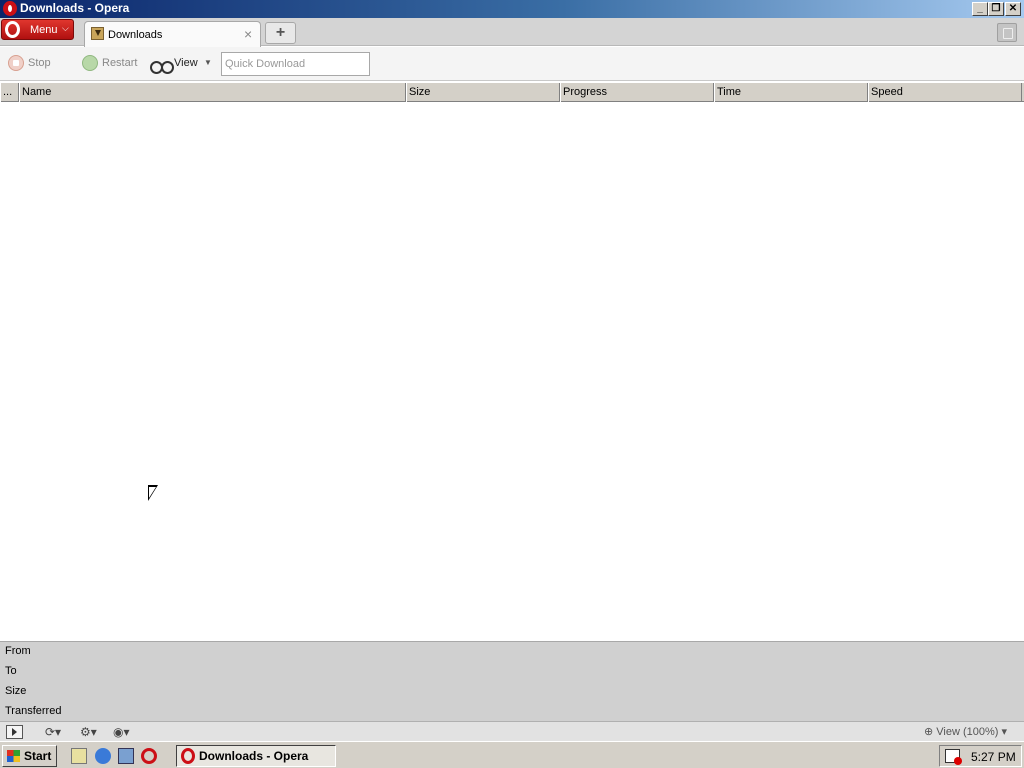  What do you see at coordinates (11, 671) in the screenshot?
I see `details-to-label: To` at bounding box center [11, 671].